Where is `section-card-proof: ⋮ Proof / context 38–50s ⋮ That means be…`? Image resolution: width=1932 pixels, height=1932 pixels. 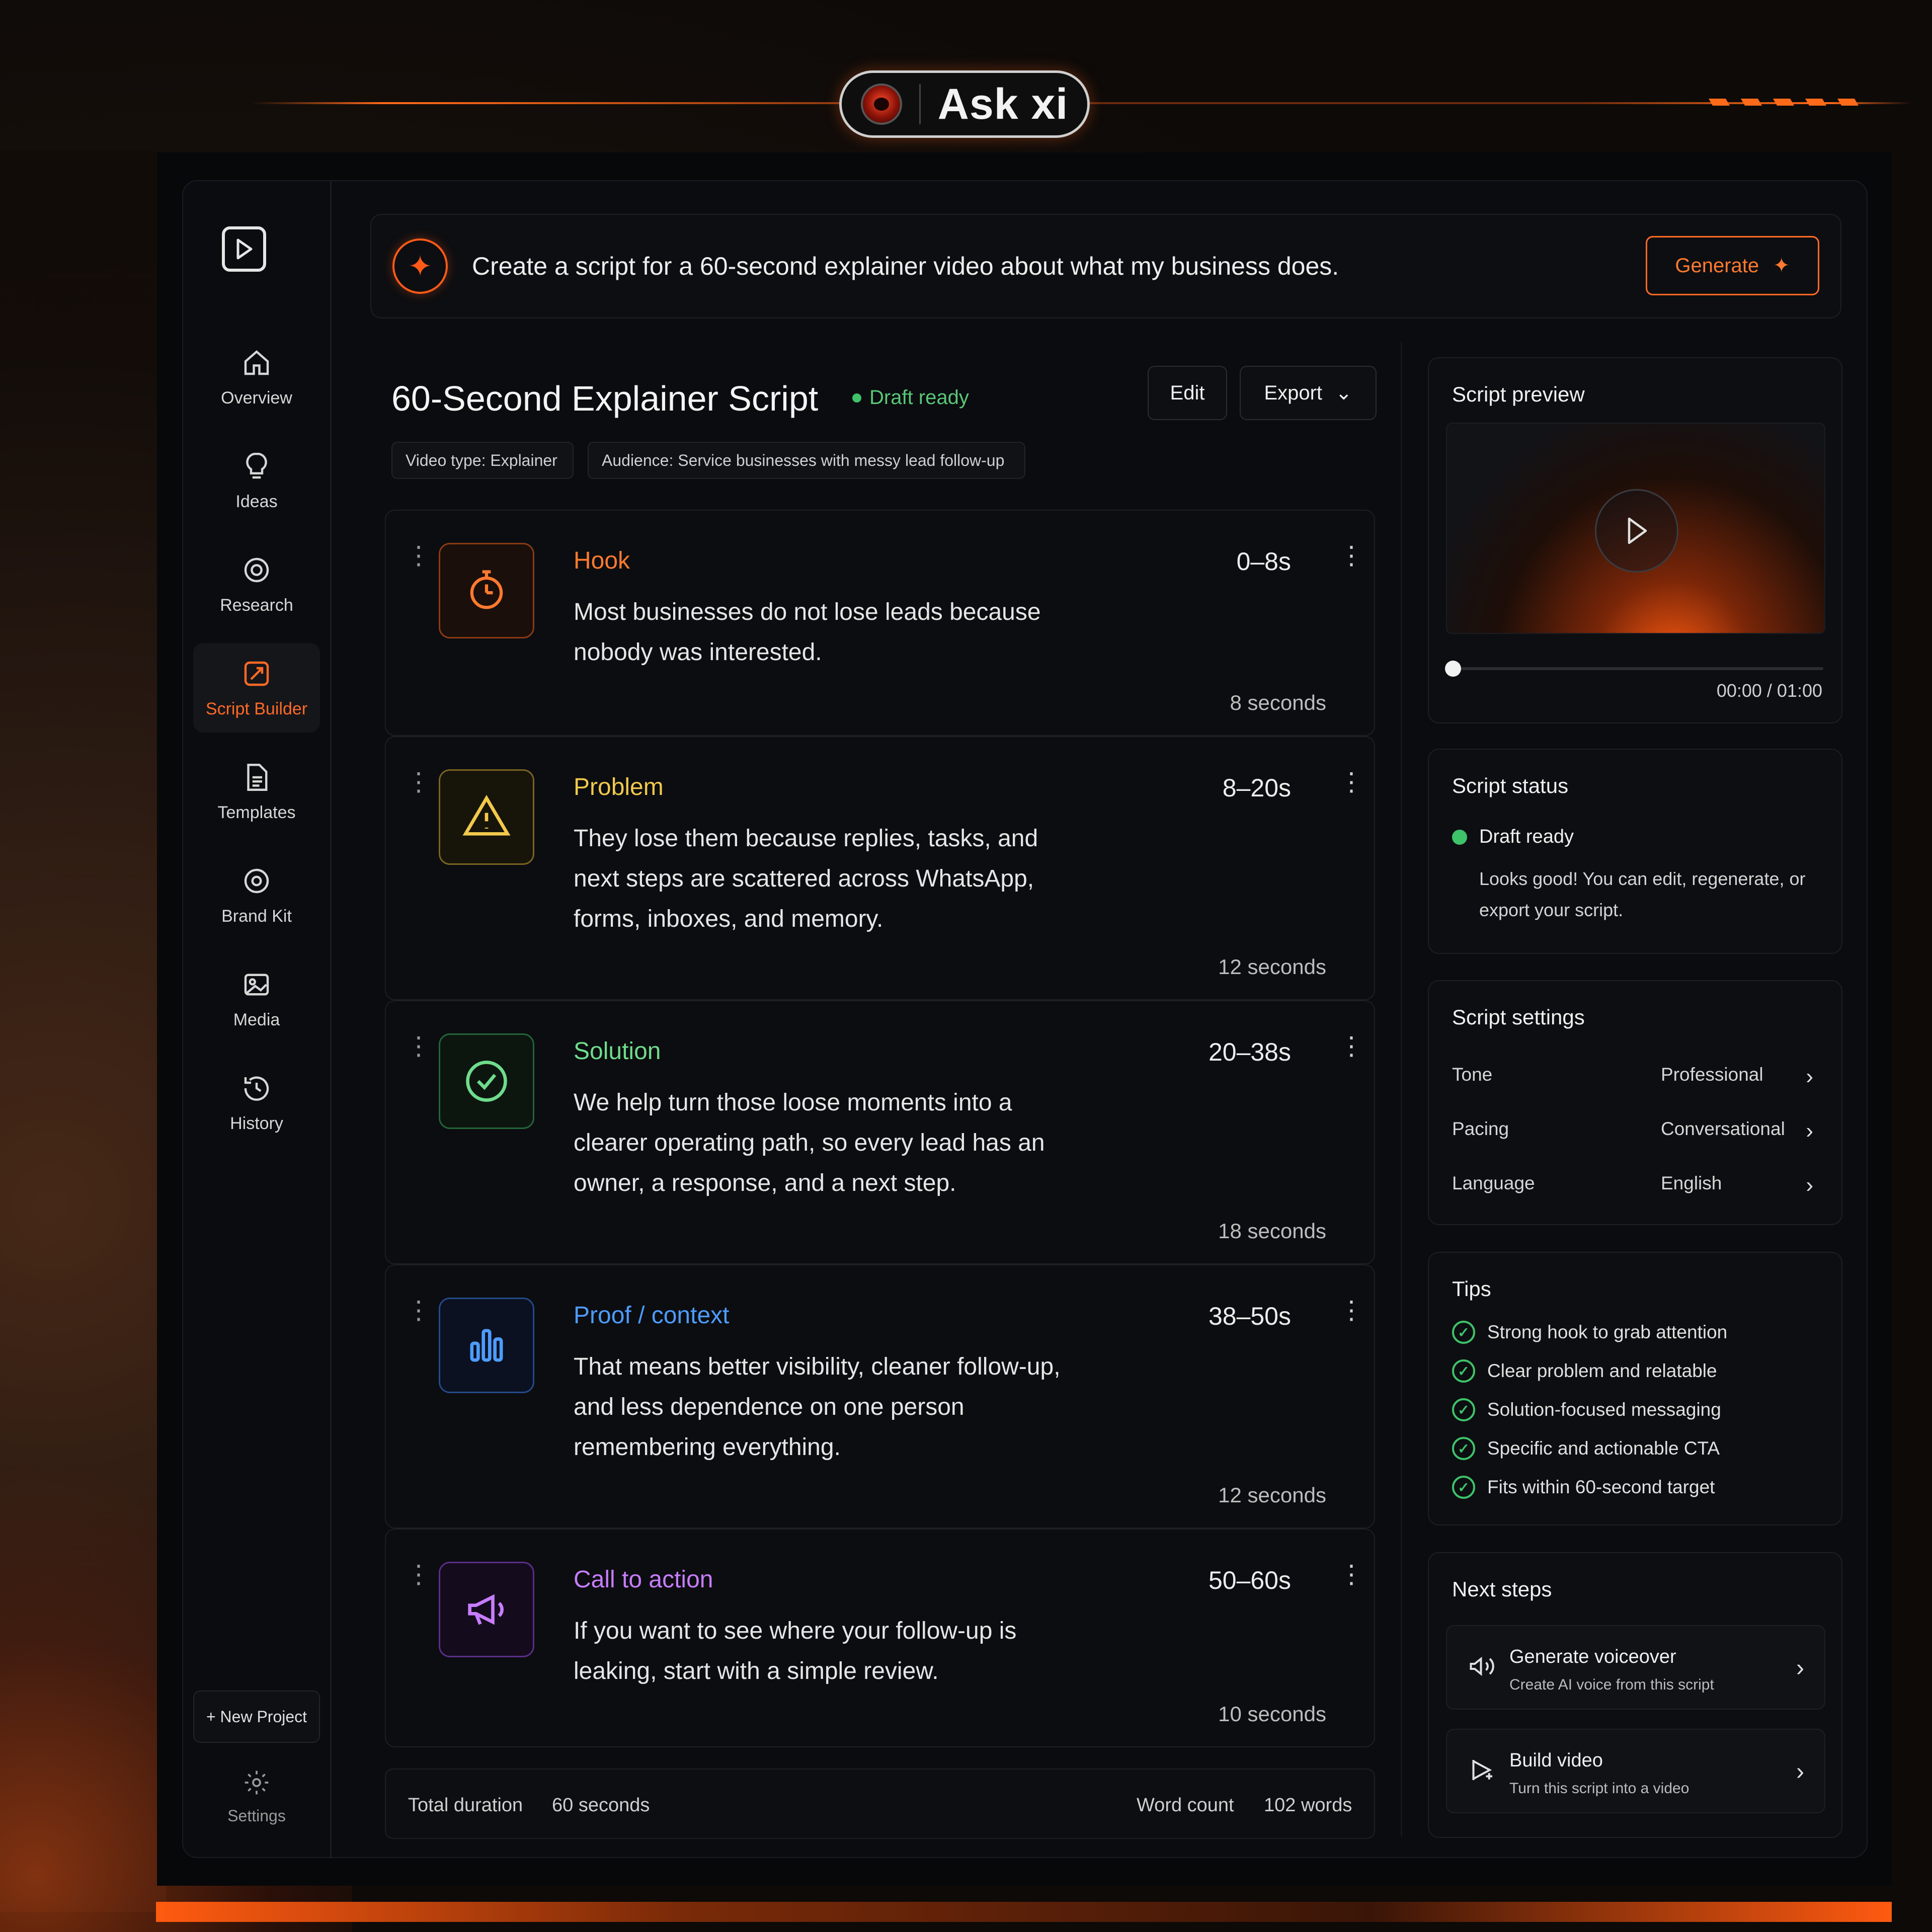 section-card-proof: ⋮ Proof / context 38–50s ⋮ That means be… is located at coordinates (880, 1396).